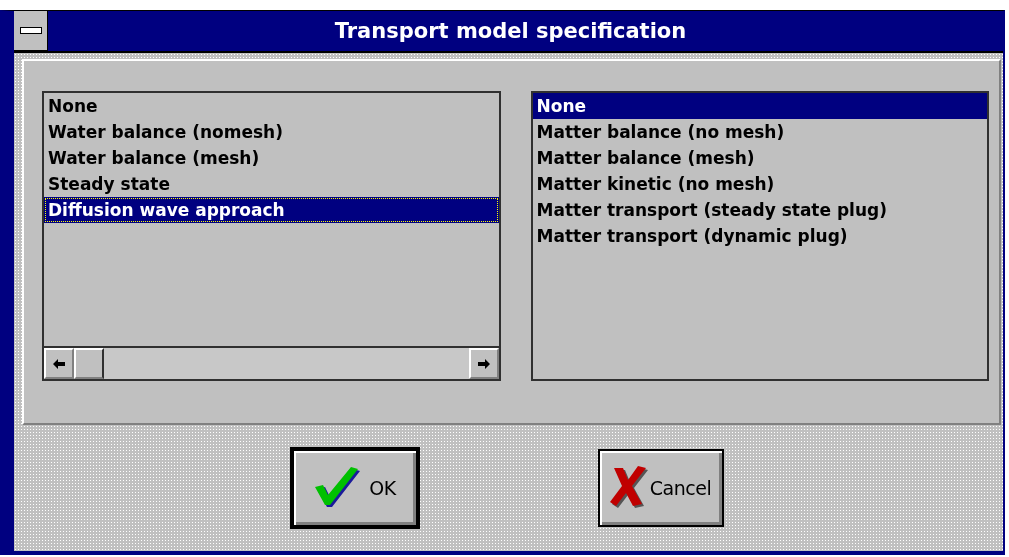 Image resolution: width=1009 pixels, height=557 pixels. I want to click on system-menu-button, so click(31, 31).